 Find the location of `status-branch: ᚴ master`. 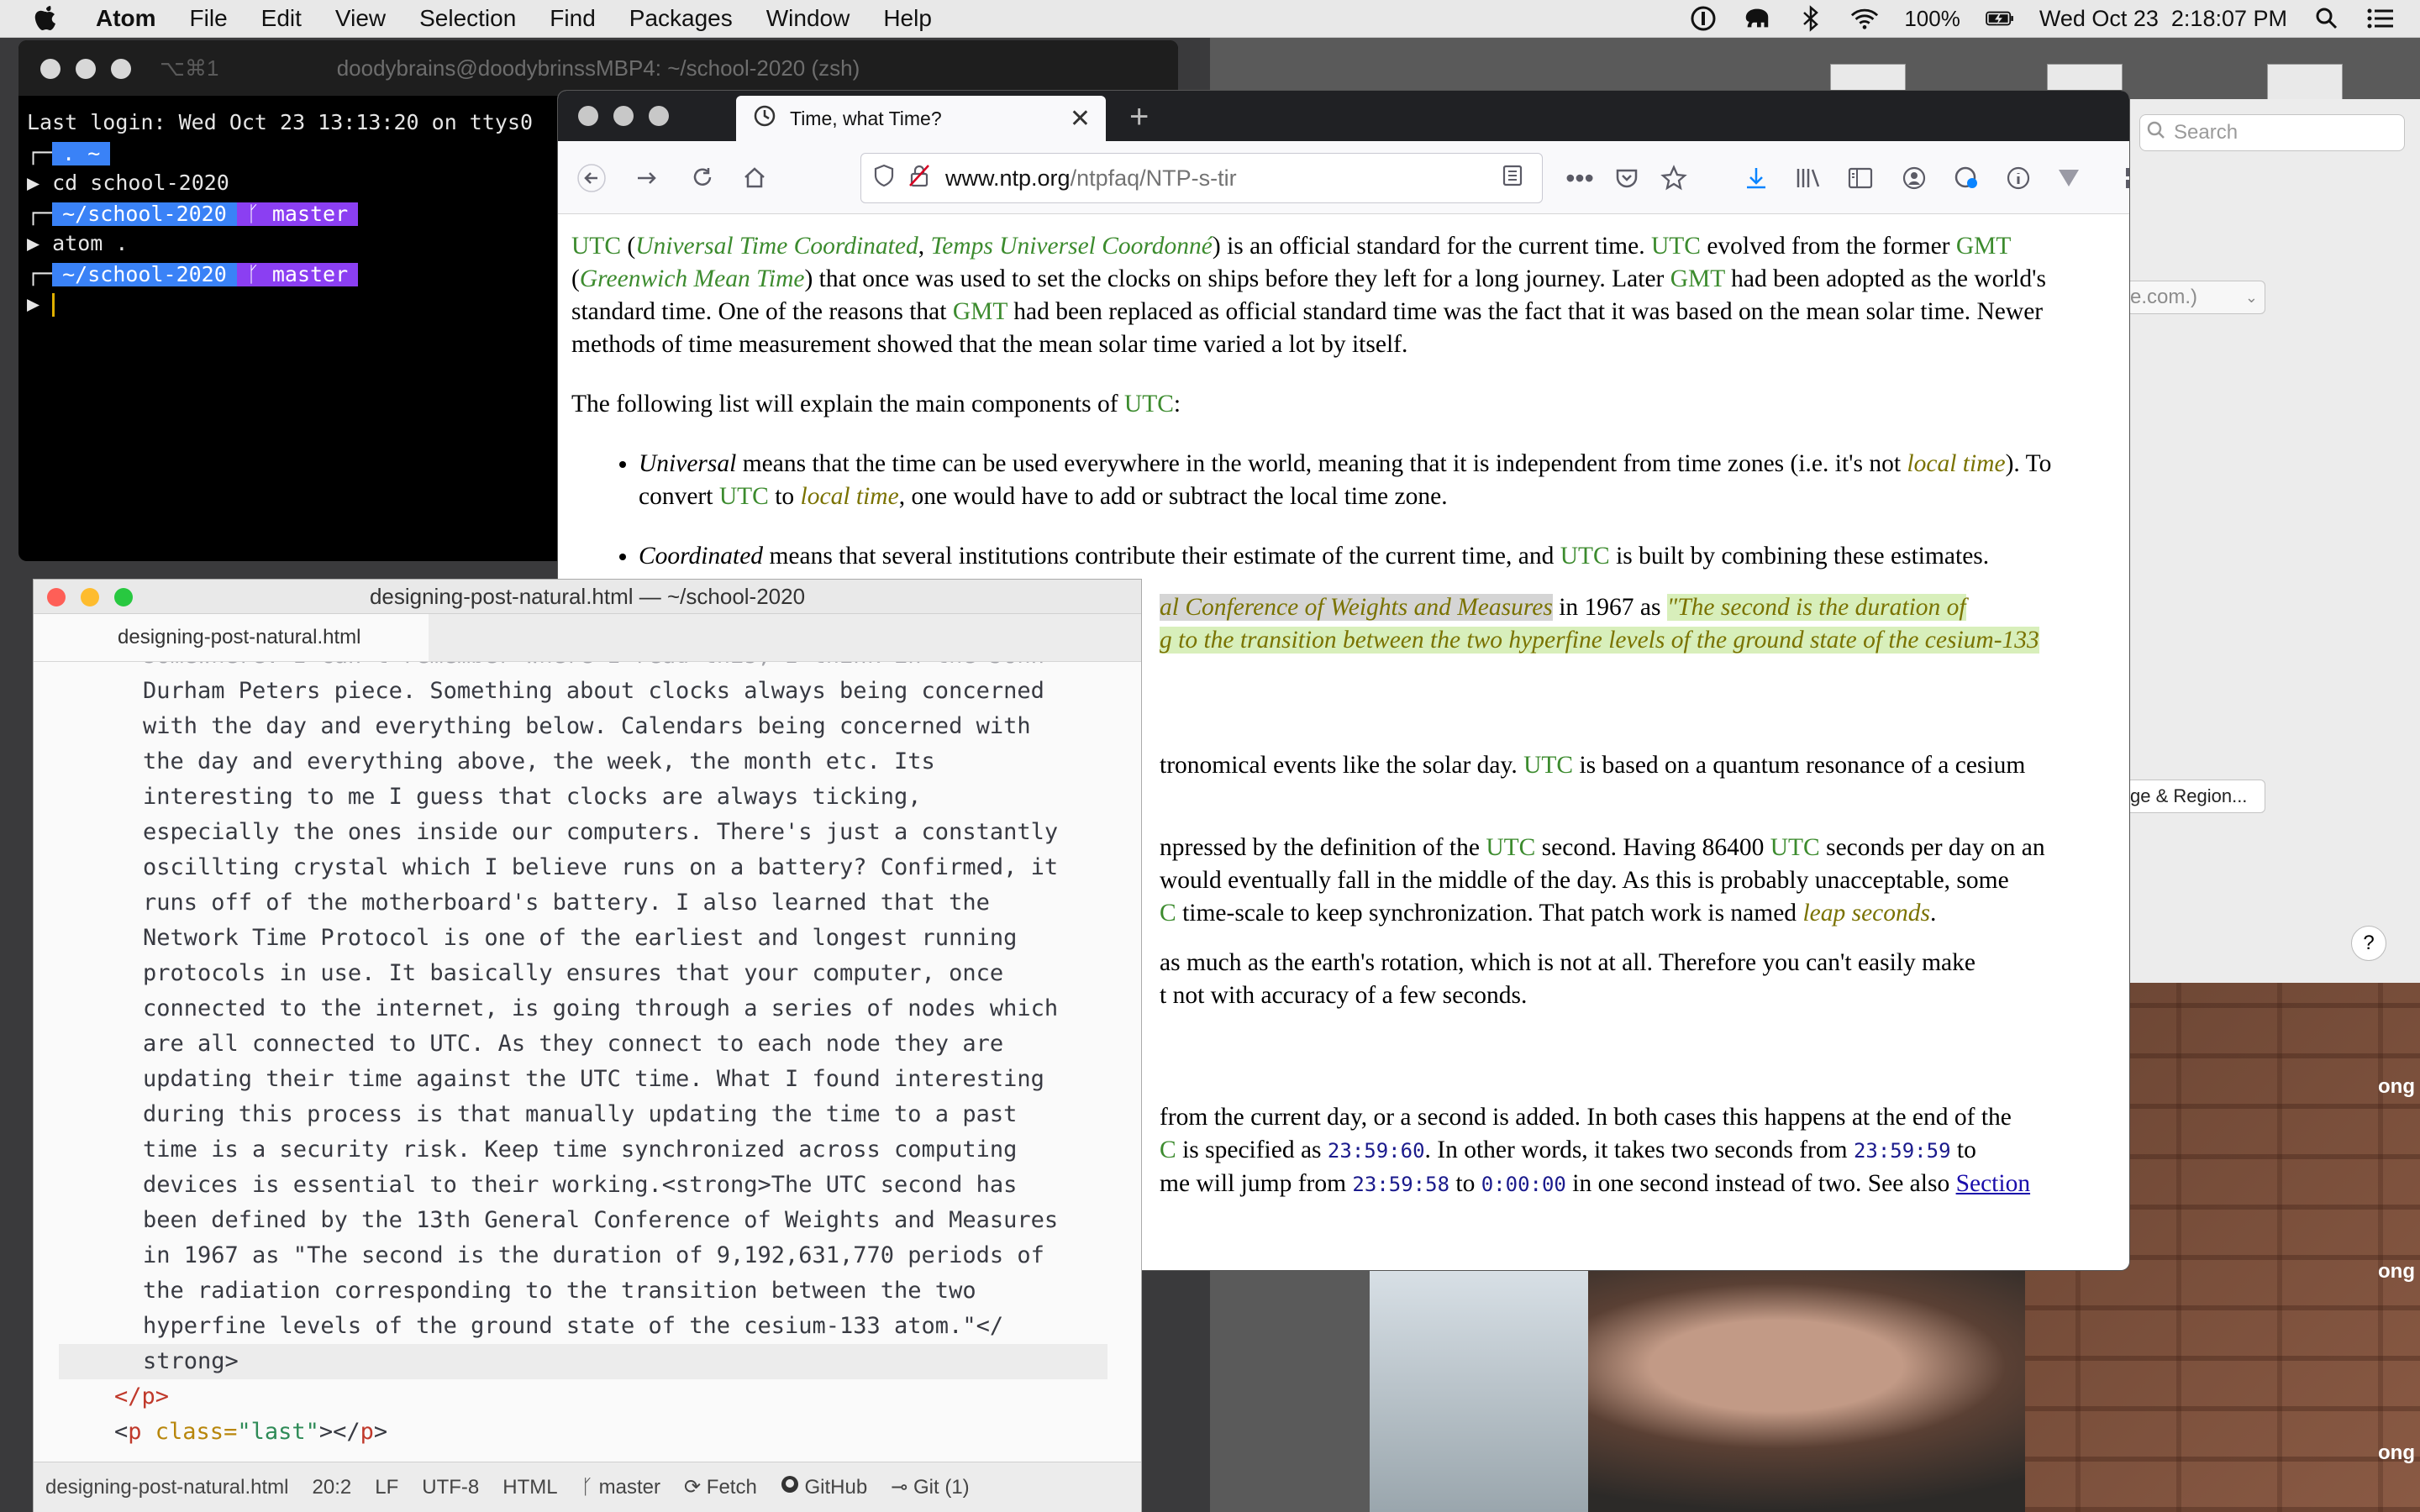

status-branch: ᚴ master is located at coordinates (620, 1487).